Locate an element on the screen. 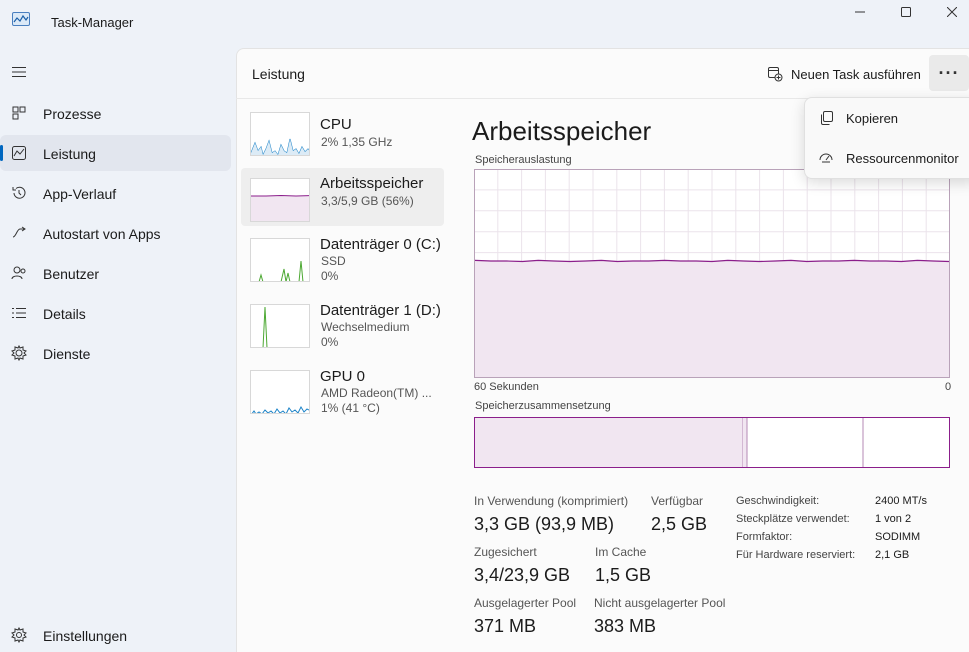  more-options-menu: Kopieren Ressourcenmonitor is located at coordinates (886, 138).